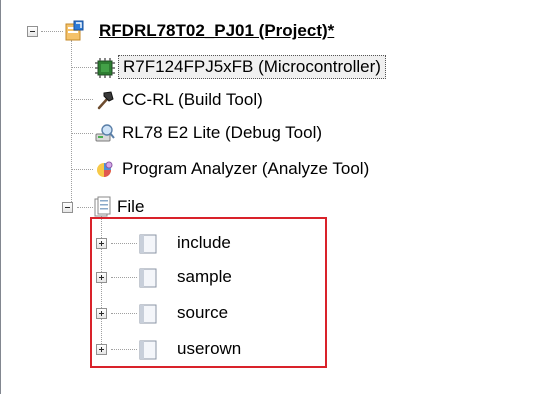  I want to click on file-label: File, so click(131, 206).